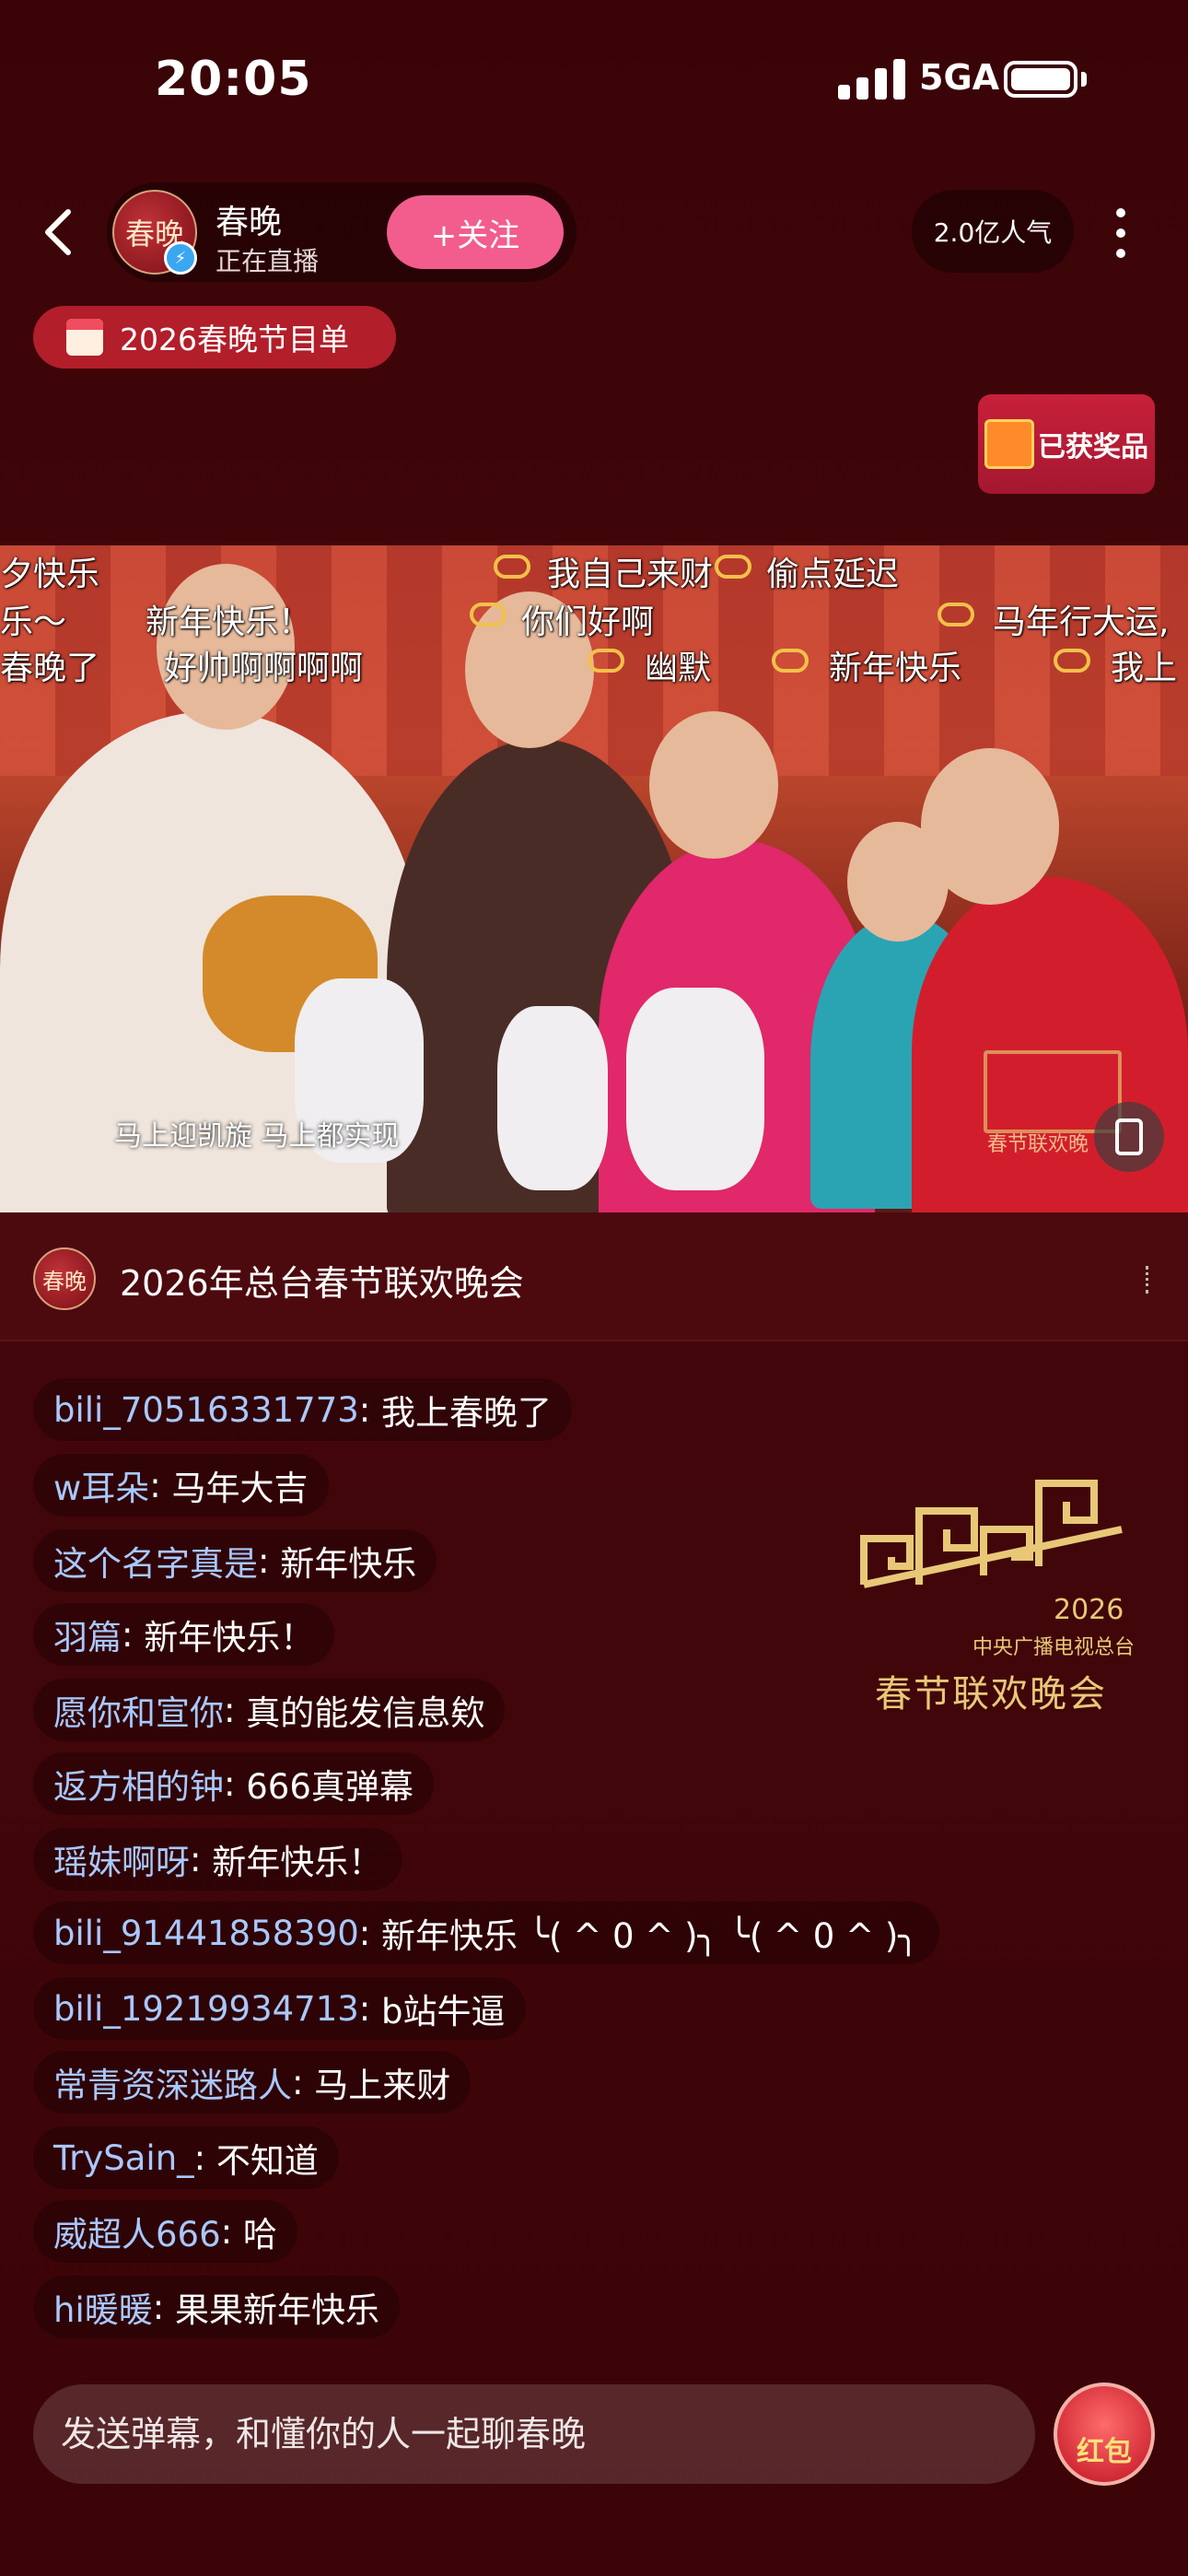 This screenshot has height=2576, width=1188. I want to click on chat-message: 瑶妹啊呀: 新年快乐！, so click(218, 1860).